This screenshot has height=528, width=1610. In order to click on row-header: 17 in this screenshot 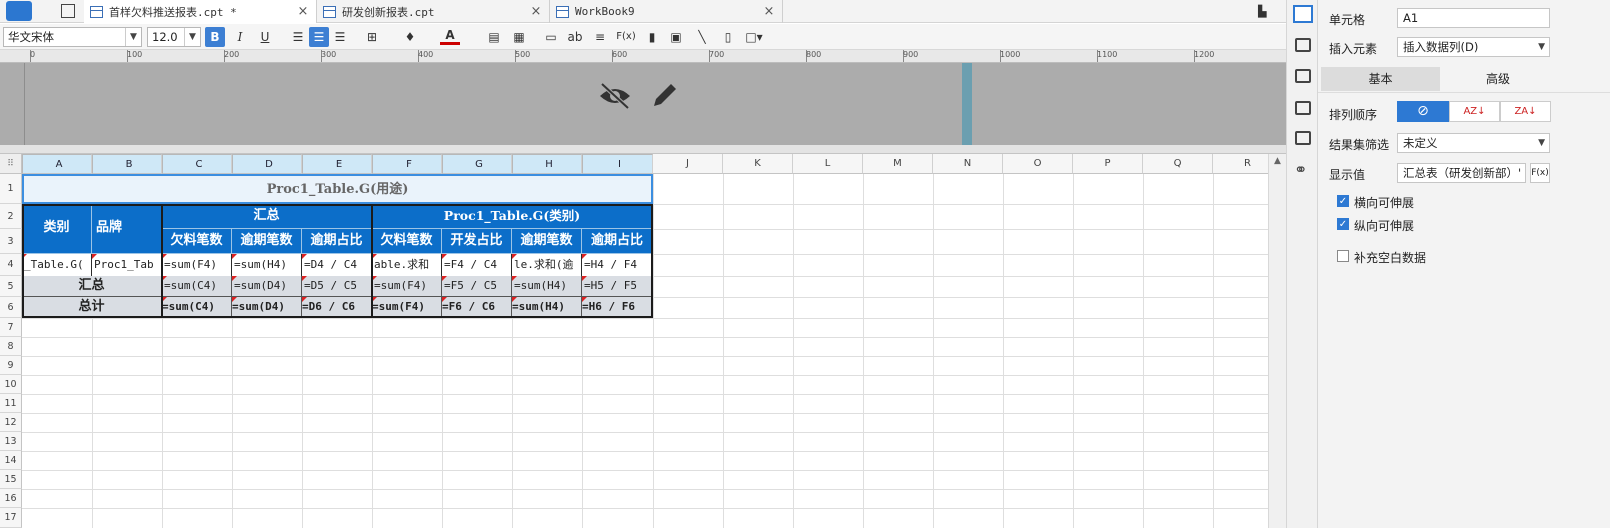, I will do `click(11, 518)`.